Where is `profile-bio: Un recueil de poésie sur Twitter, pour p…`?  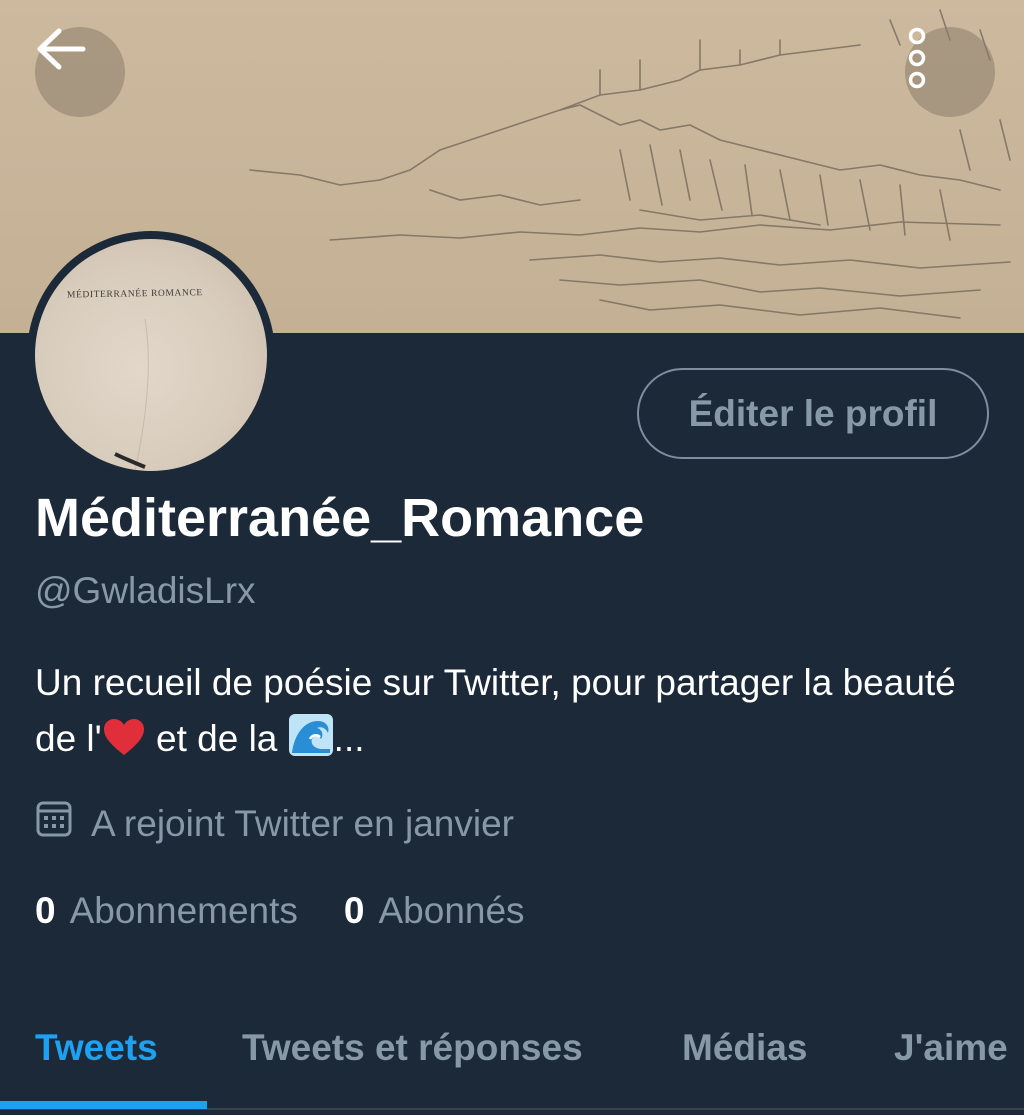 profile-bio: Un recueil de poésie sur Twitter, pour p… is located at coordinates (515, 714).